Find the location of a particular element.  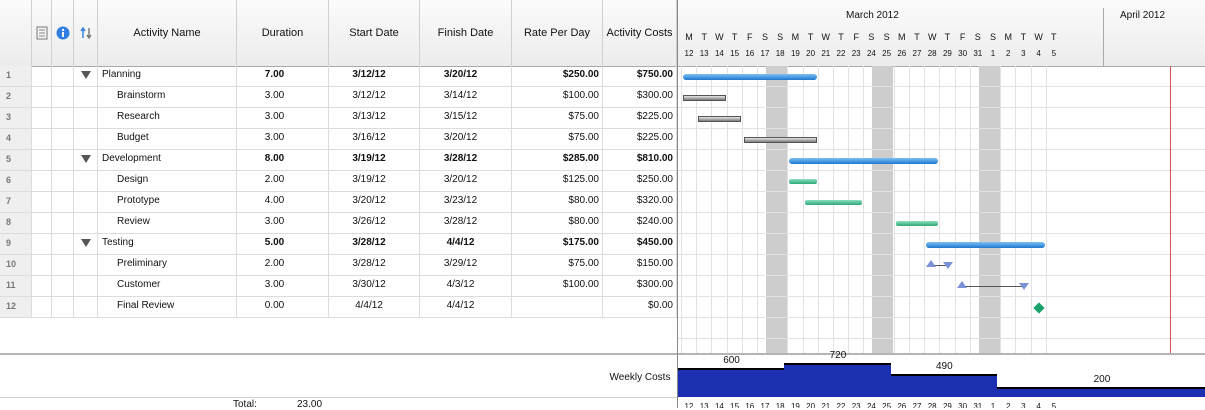

task-link-line is located at coordinates (992, 286).